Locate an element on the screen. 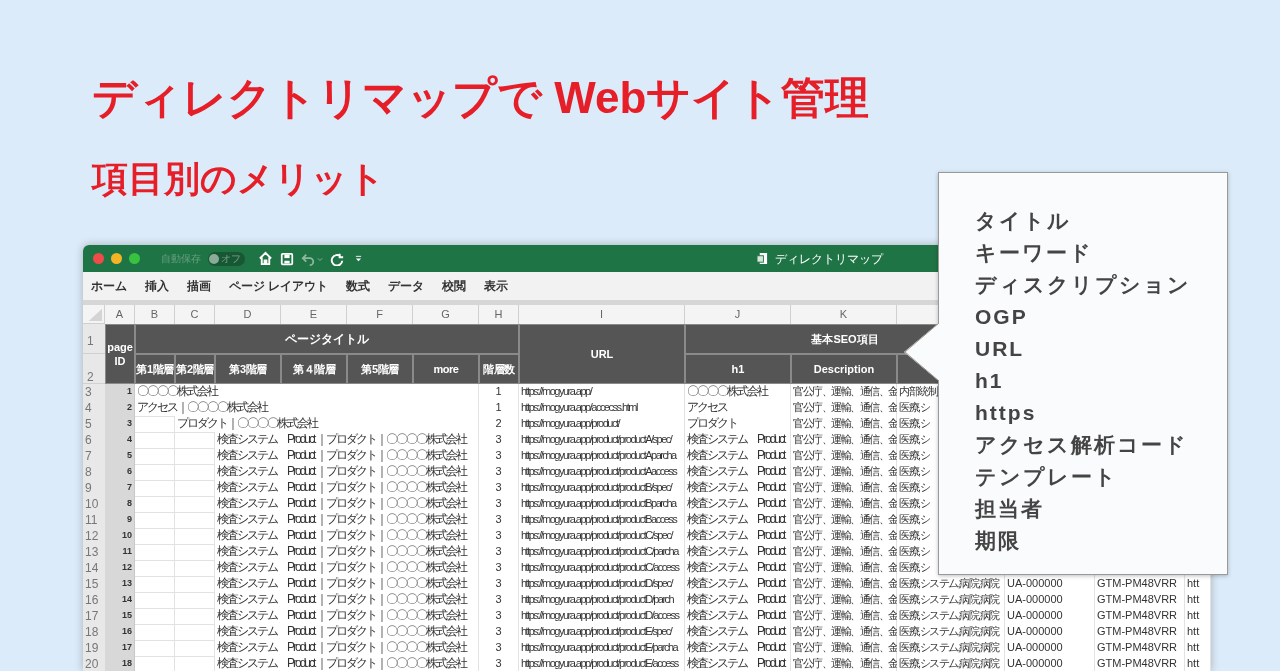 The height and width of the screenshot is (671, 1280). header-cell: ページタイトル is located at coordinates (327, 339).